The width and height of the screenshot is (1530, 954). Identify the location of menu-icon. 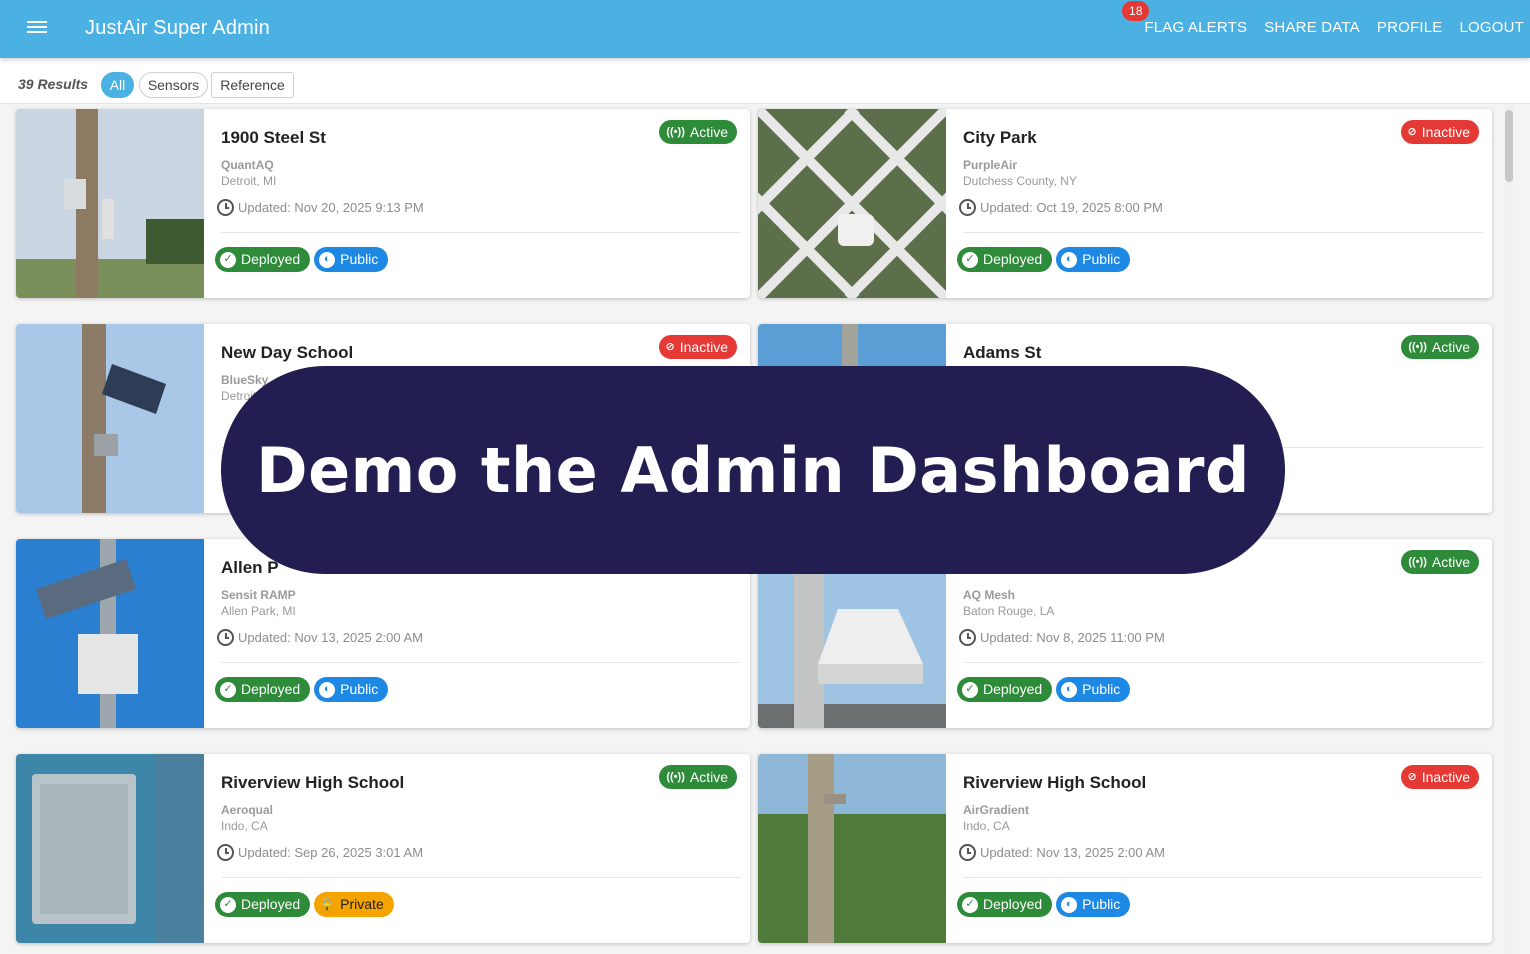
(39, 29).